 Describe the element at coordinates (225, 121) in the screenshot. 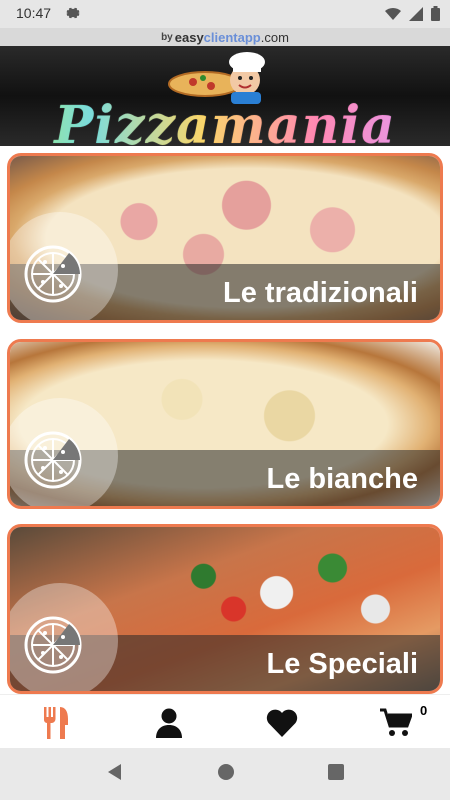

I see `app-logo-text: Pizzamania` at that location.